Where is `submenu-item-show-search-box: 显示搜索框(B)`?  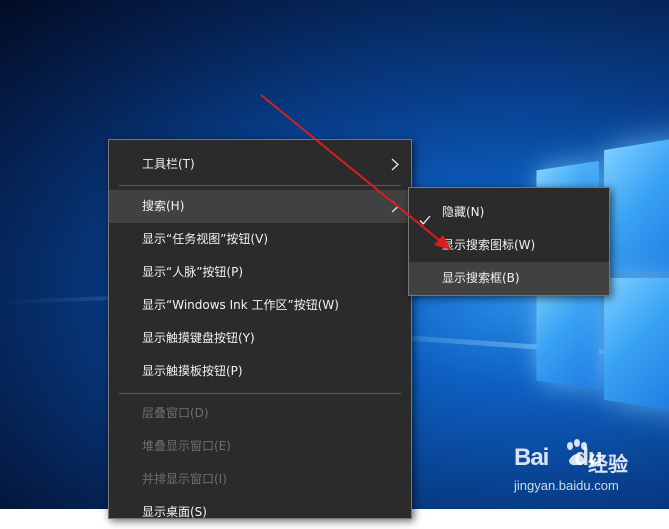 submenu-item-show-search-box: 显示搜索框(B) is located at coordinates (509, 278).